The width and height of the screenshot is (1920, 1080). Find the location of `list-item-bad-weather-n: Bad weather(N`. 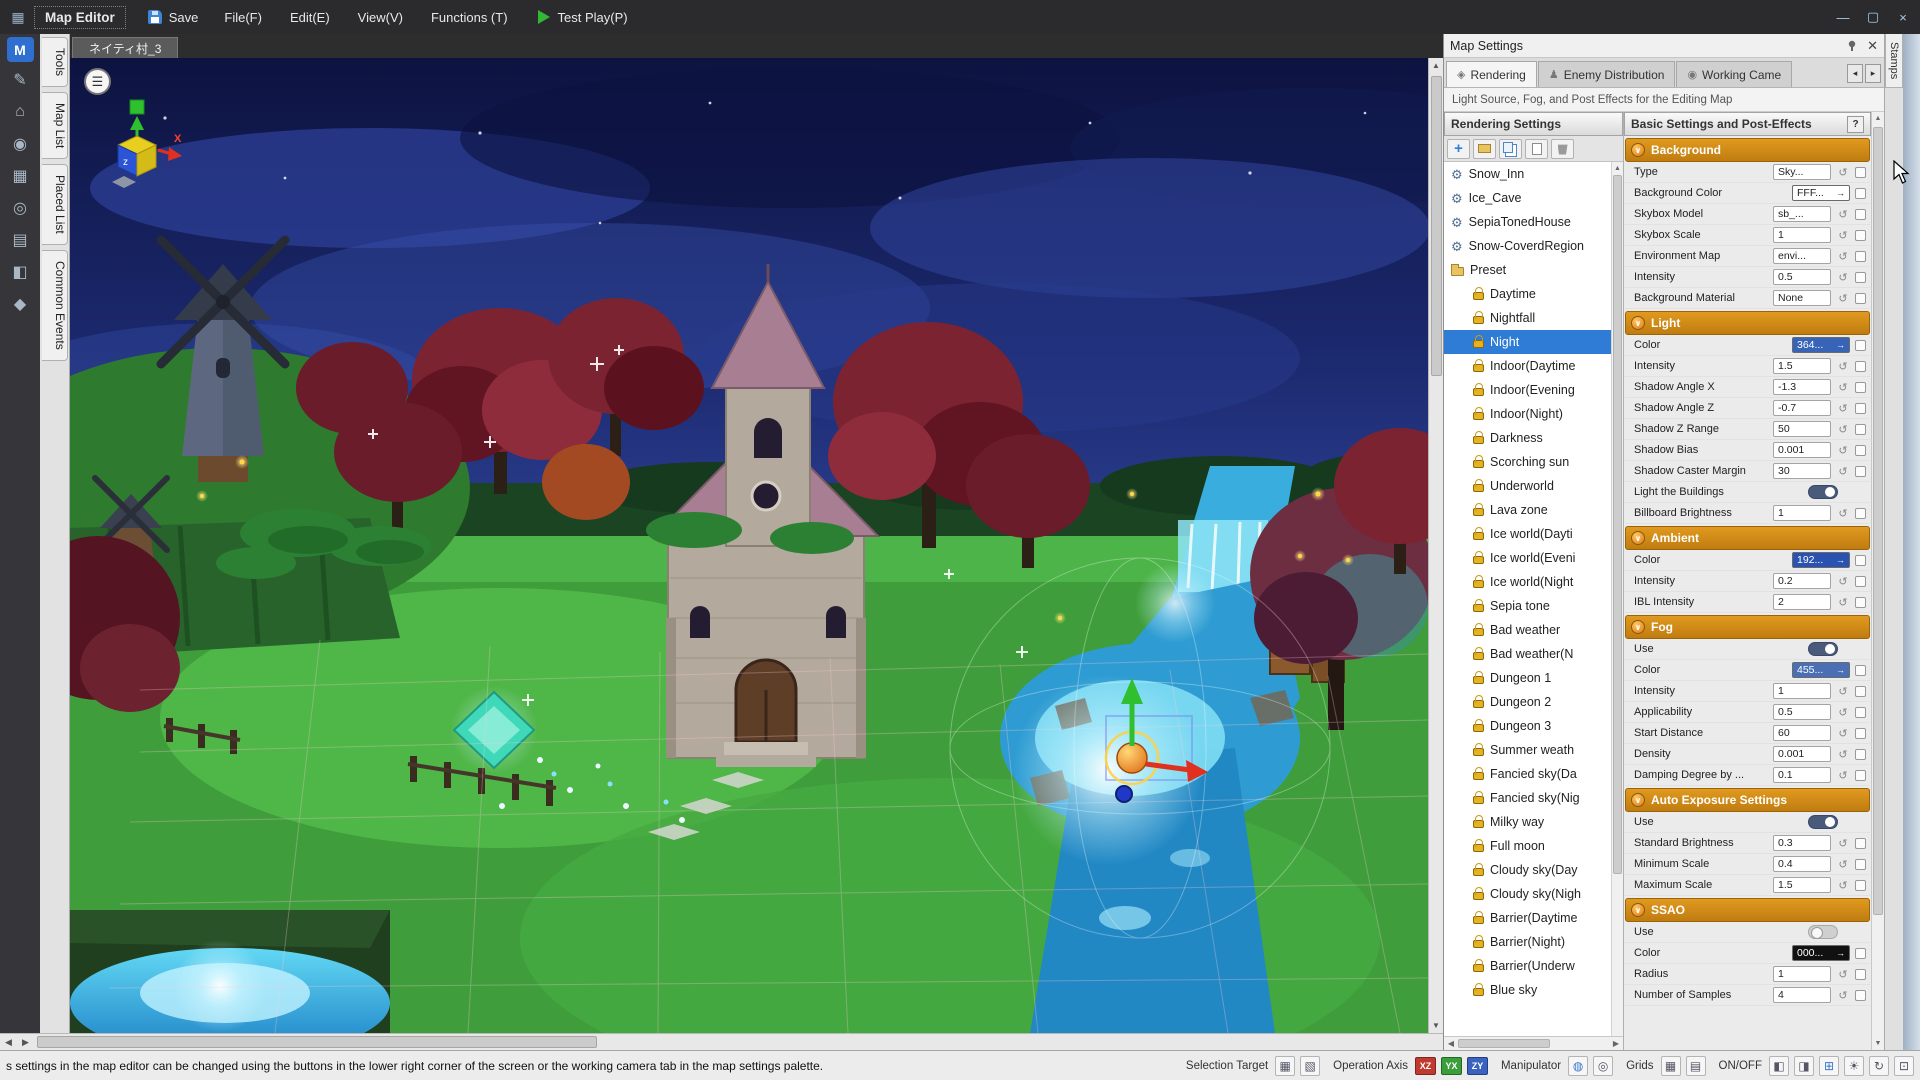

list-item-bad-weather-n: Bad weather(N is located at coordinates (1527, 654).